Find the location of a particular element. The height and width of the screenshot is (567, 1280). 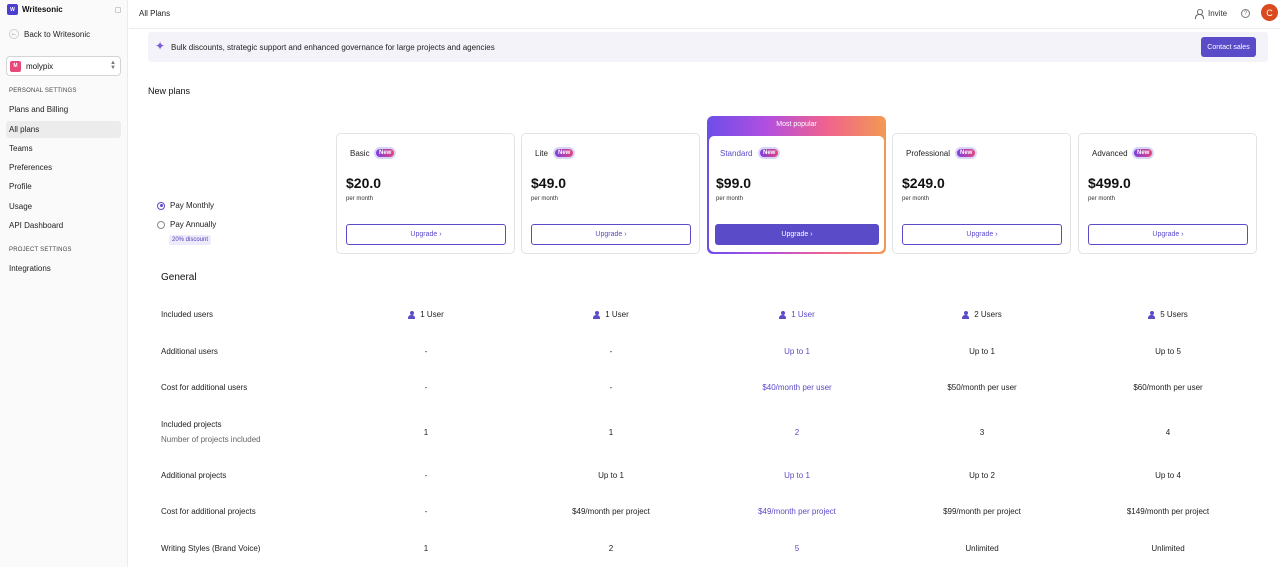

pay-annually-radio is located at coordinates (161, 224).